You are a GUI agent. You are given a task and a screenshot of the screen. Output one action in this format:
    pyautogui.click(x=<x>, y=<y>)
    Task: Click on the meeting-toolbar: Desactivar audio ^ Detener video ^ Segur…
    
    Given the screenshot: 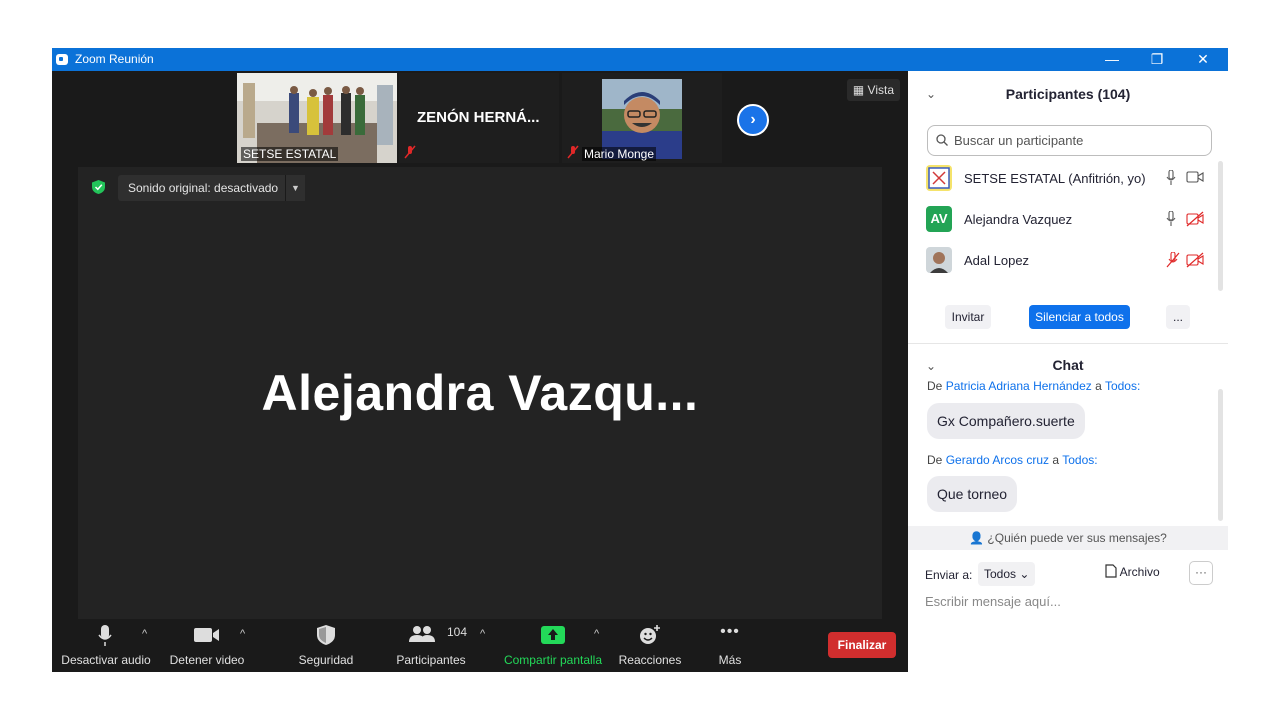 What is the action you would take?
    pyautogui.click(x=480, y=645)
    